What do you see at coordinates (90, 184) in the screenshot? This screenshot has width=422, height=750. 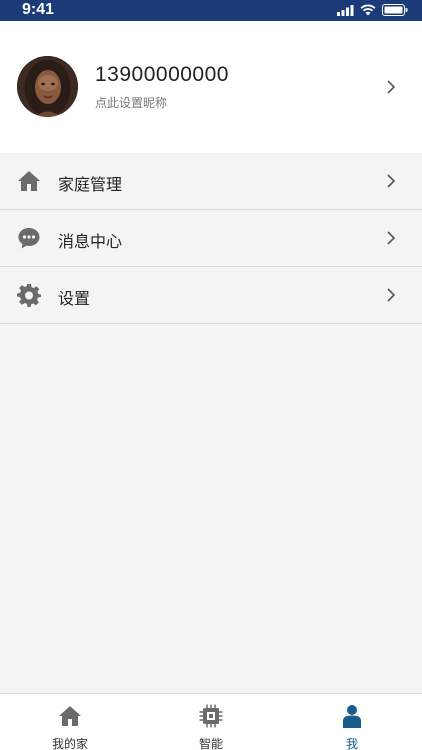 I see `menu-item-label: 家庭管理` at bounding box center [90, 184].